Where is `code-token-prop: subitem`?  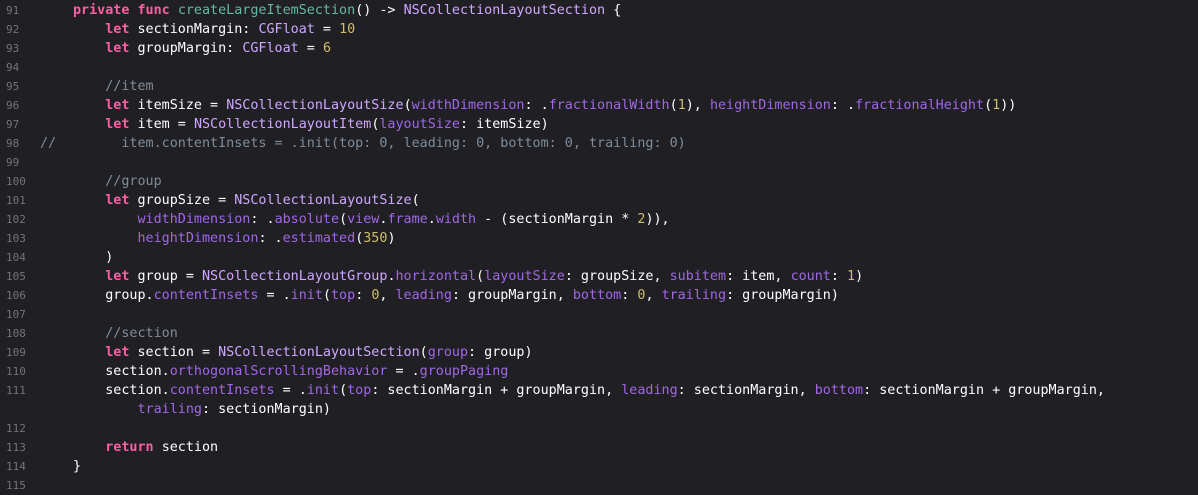
code-token-prop: subitem is located at coordinates (698, 276).